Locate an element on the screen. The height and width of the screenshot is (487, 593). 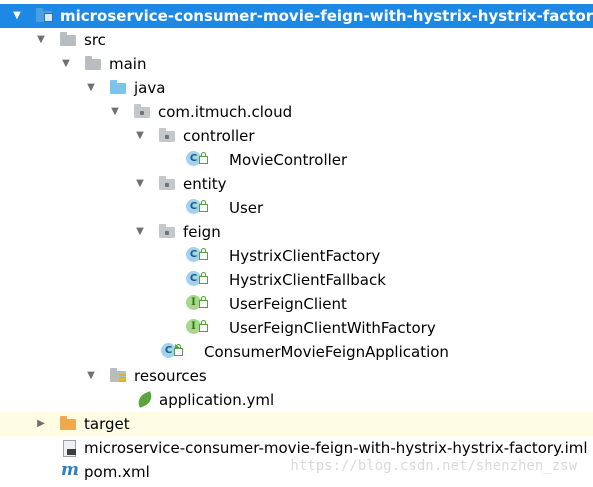
tree-item-hystrix-client-factory: C HystrixClientFactory is located at coordinates (296, 256).